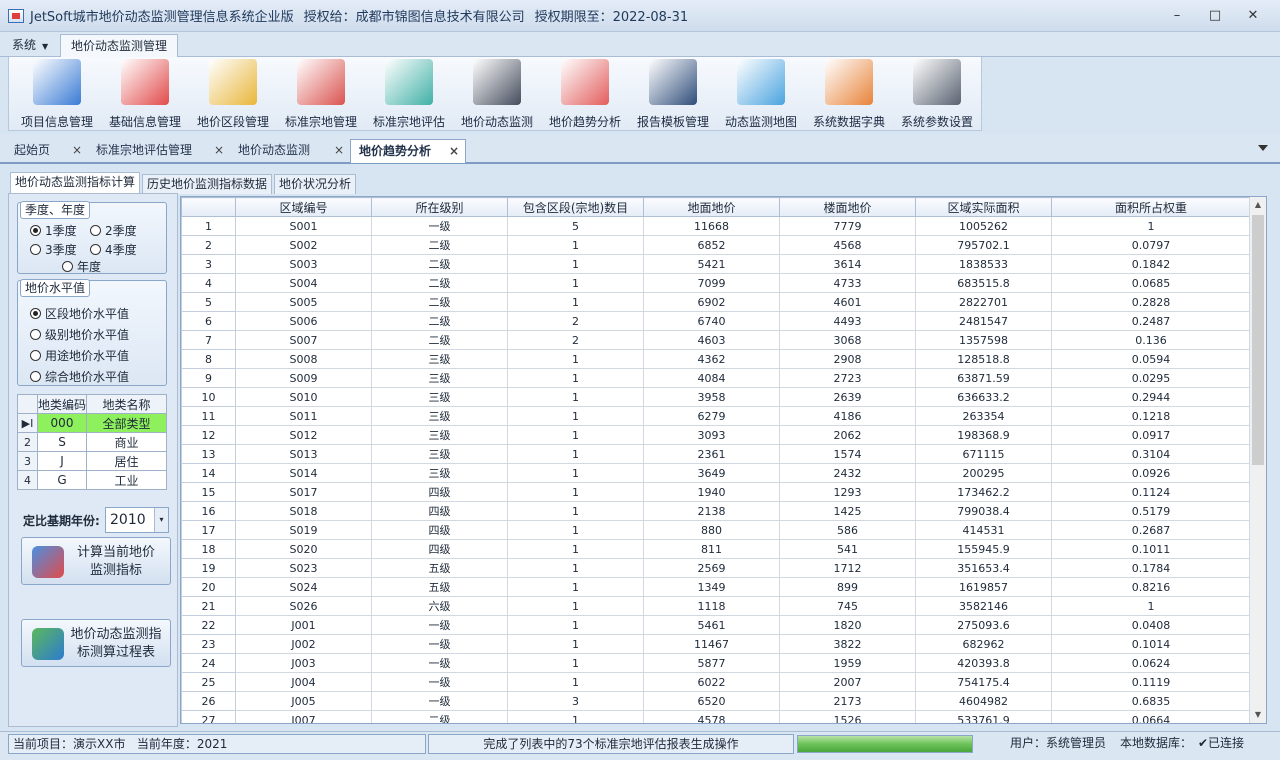  I want to click on table-row: 11 S011 三级 1 6279 4186 263354 0.1218, so click(716, 416).